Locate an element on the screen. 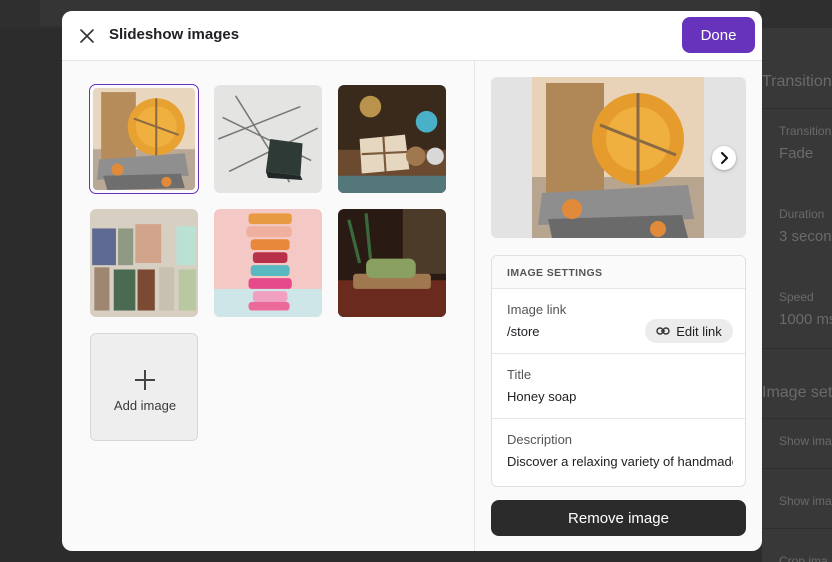  next-image-button is located at coordinates (724, 158).